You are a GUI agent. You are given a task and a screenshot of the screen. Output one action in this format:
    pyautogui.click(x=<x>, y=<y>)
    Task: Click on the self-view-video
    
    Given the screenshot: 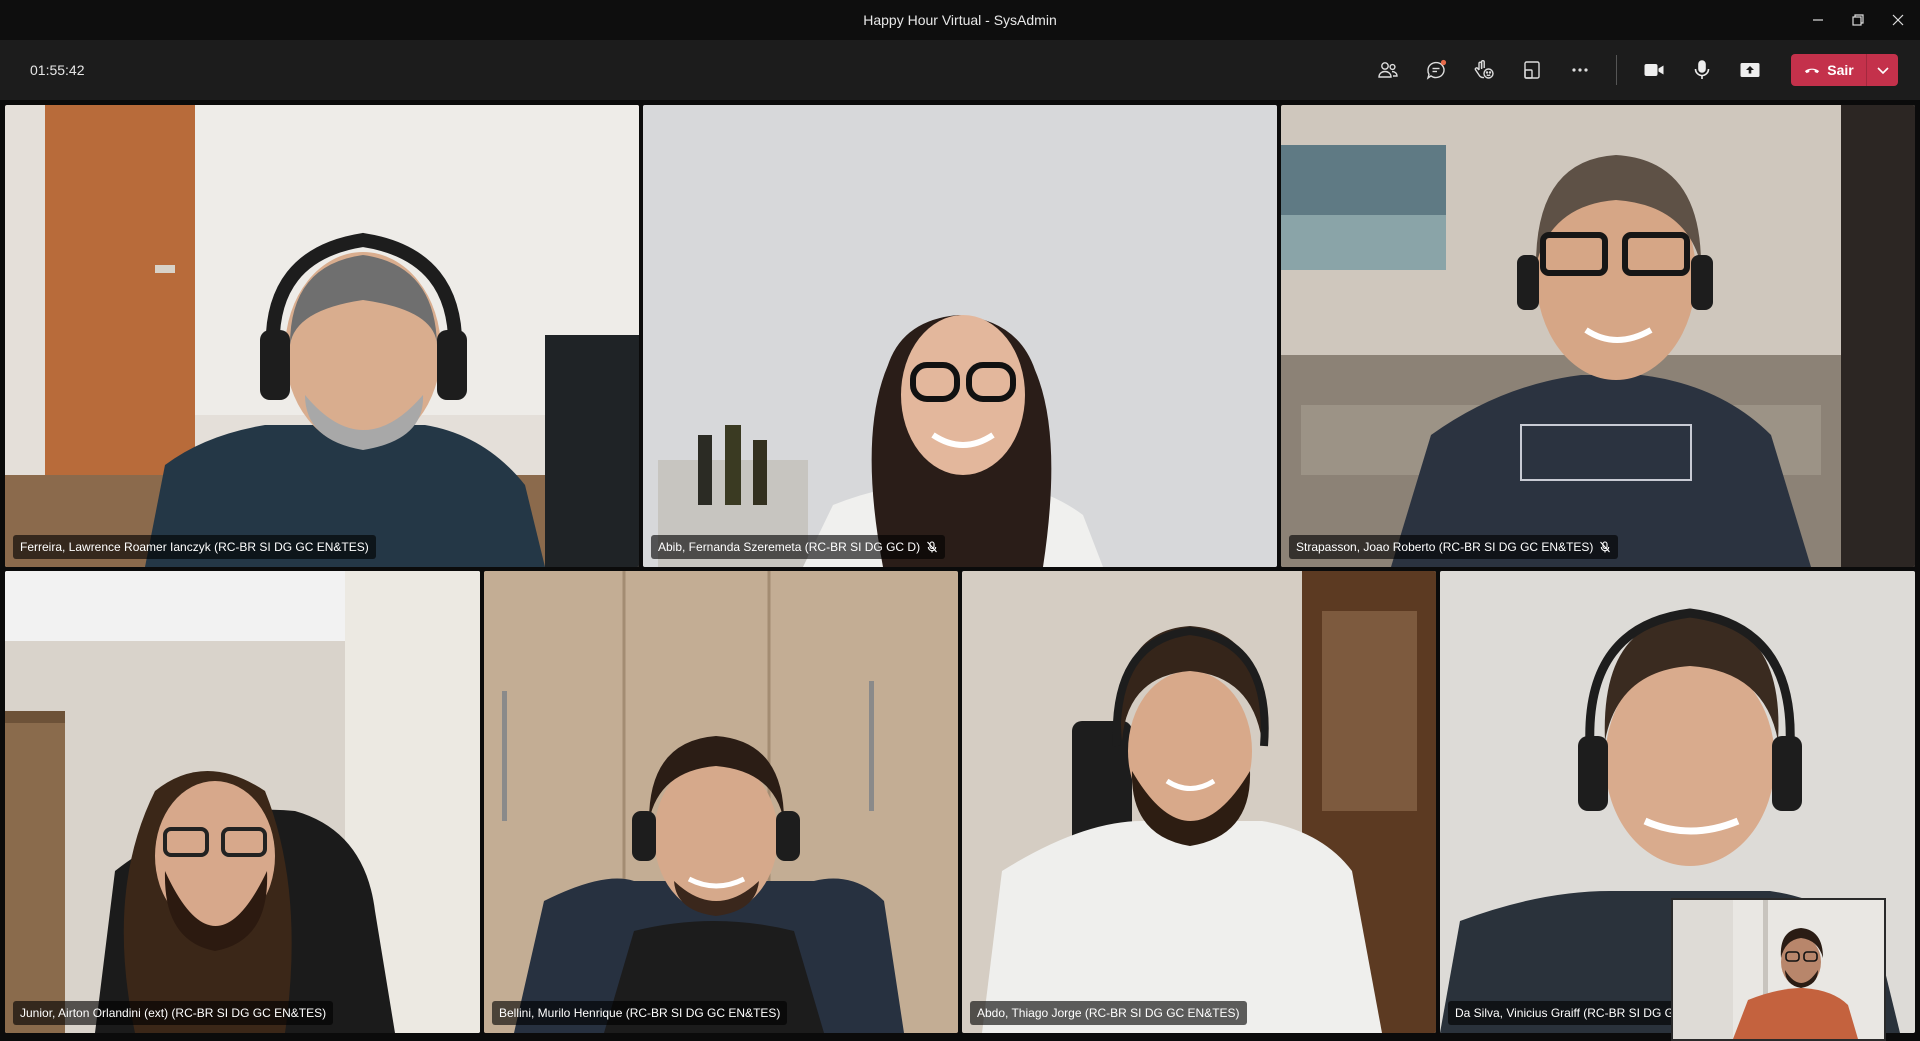 What is the action you would take?
    pyautogui.click(x=1778, y=969)
    